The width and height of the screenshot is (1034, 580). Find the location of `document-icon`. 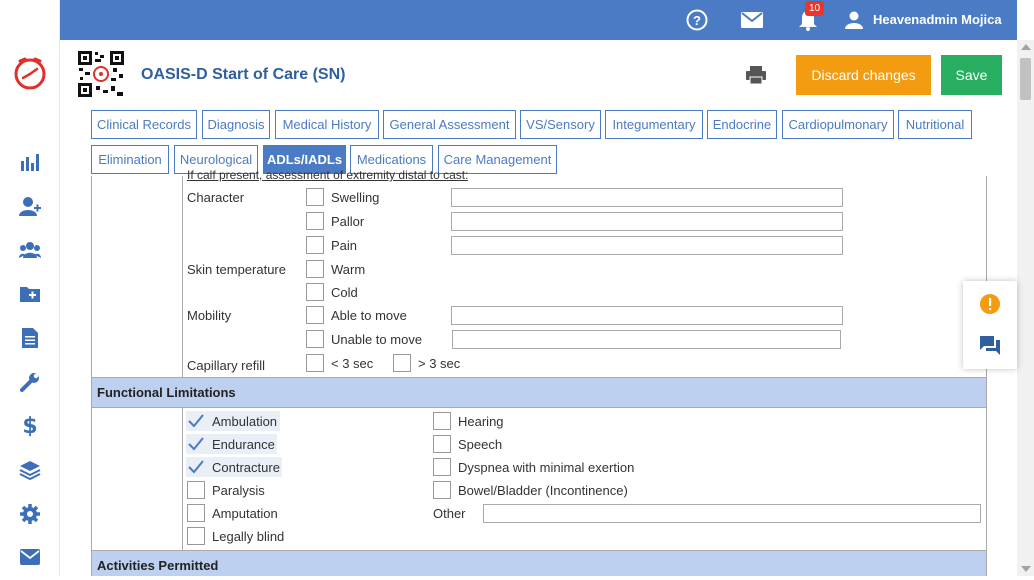

document-icon is located at coordinates (30, 338).